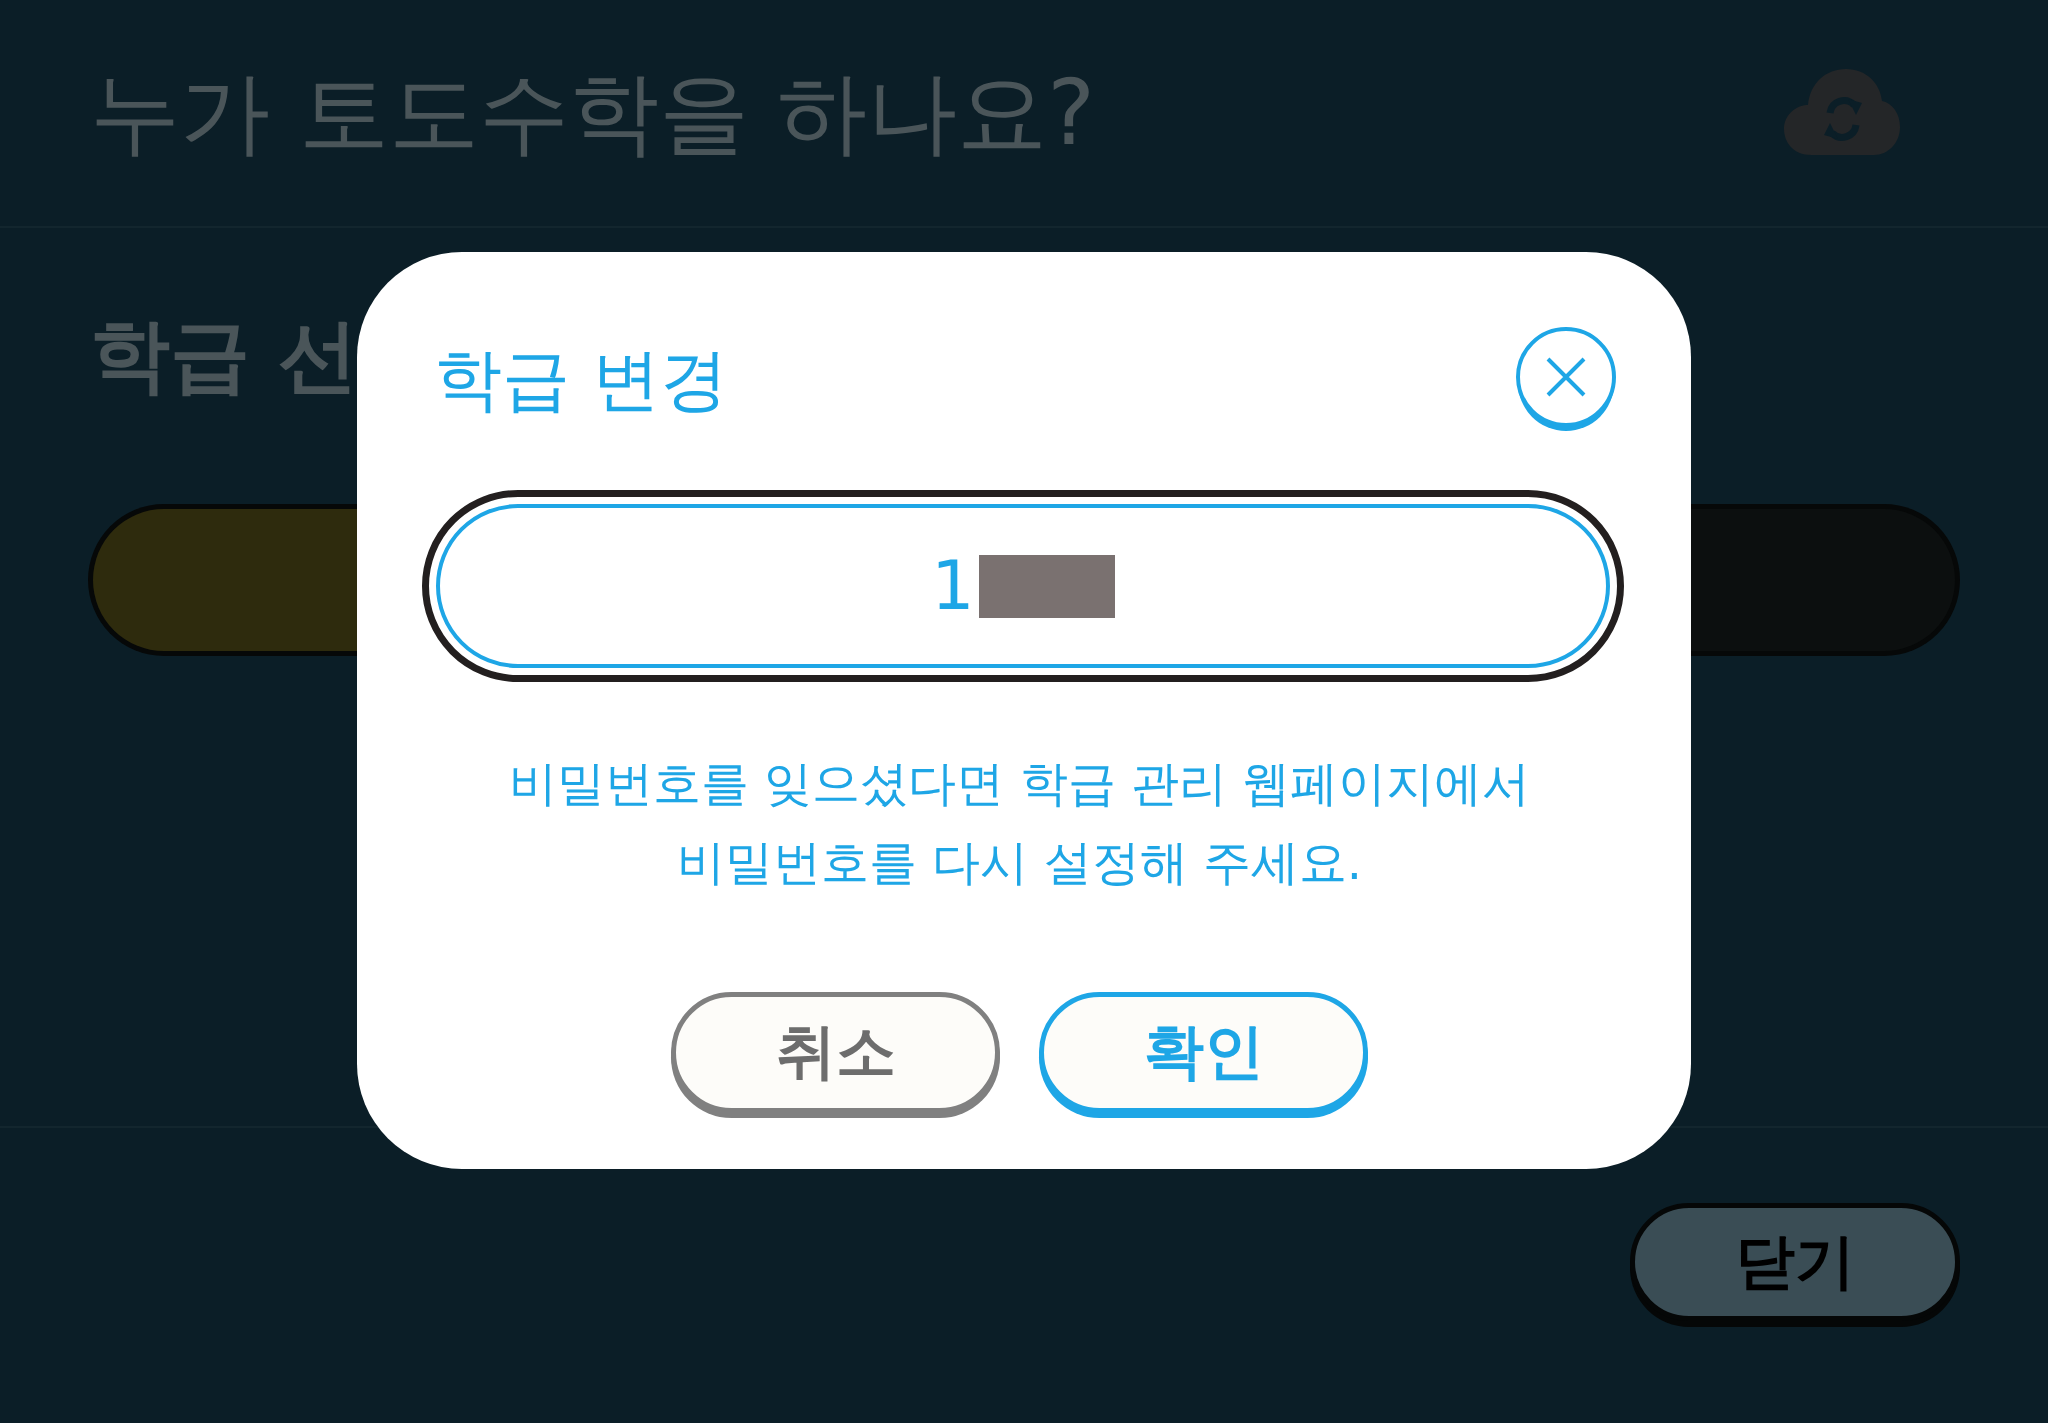  Describe the element at coordinates (1842, 113) in the screenshot. I see `cloud-sync-icon` at that location.